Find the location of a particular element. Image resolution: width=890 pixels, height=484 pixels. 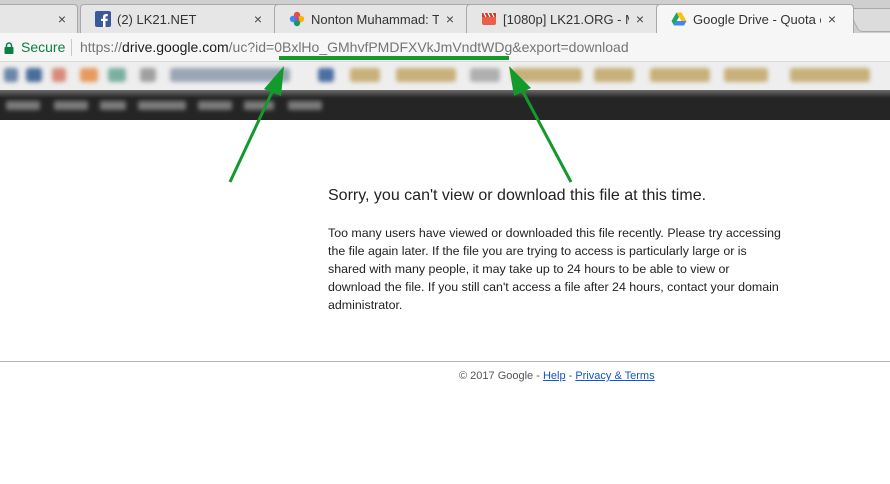

help-link: Help is located at coordinates (554, 376).